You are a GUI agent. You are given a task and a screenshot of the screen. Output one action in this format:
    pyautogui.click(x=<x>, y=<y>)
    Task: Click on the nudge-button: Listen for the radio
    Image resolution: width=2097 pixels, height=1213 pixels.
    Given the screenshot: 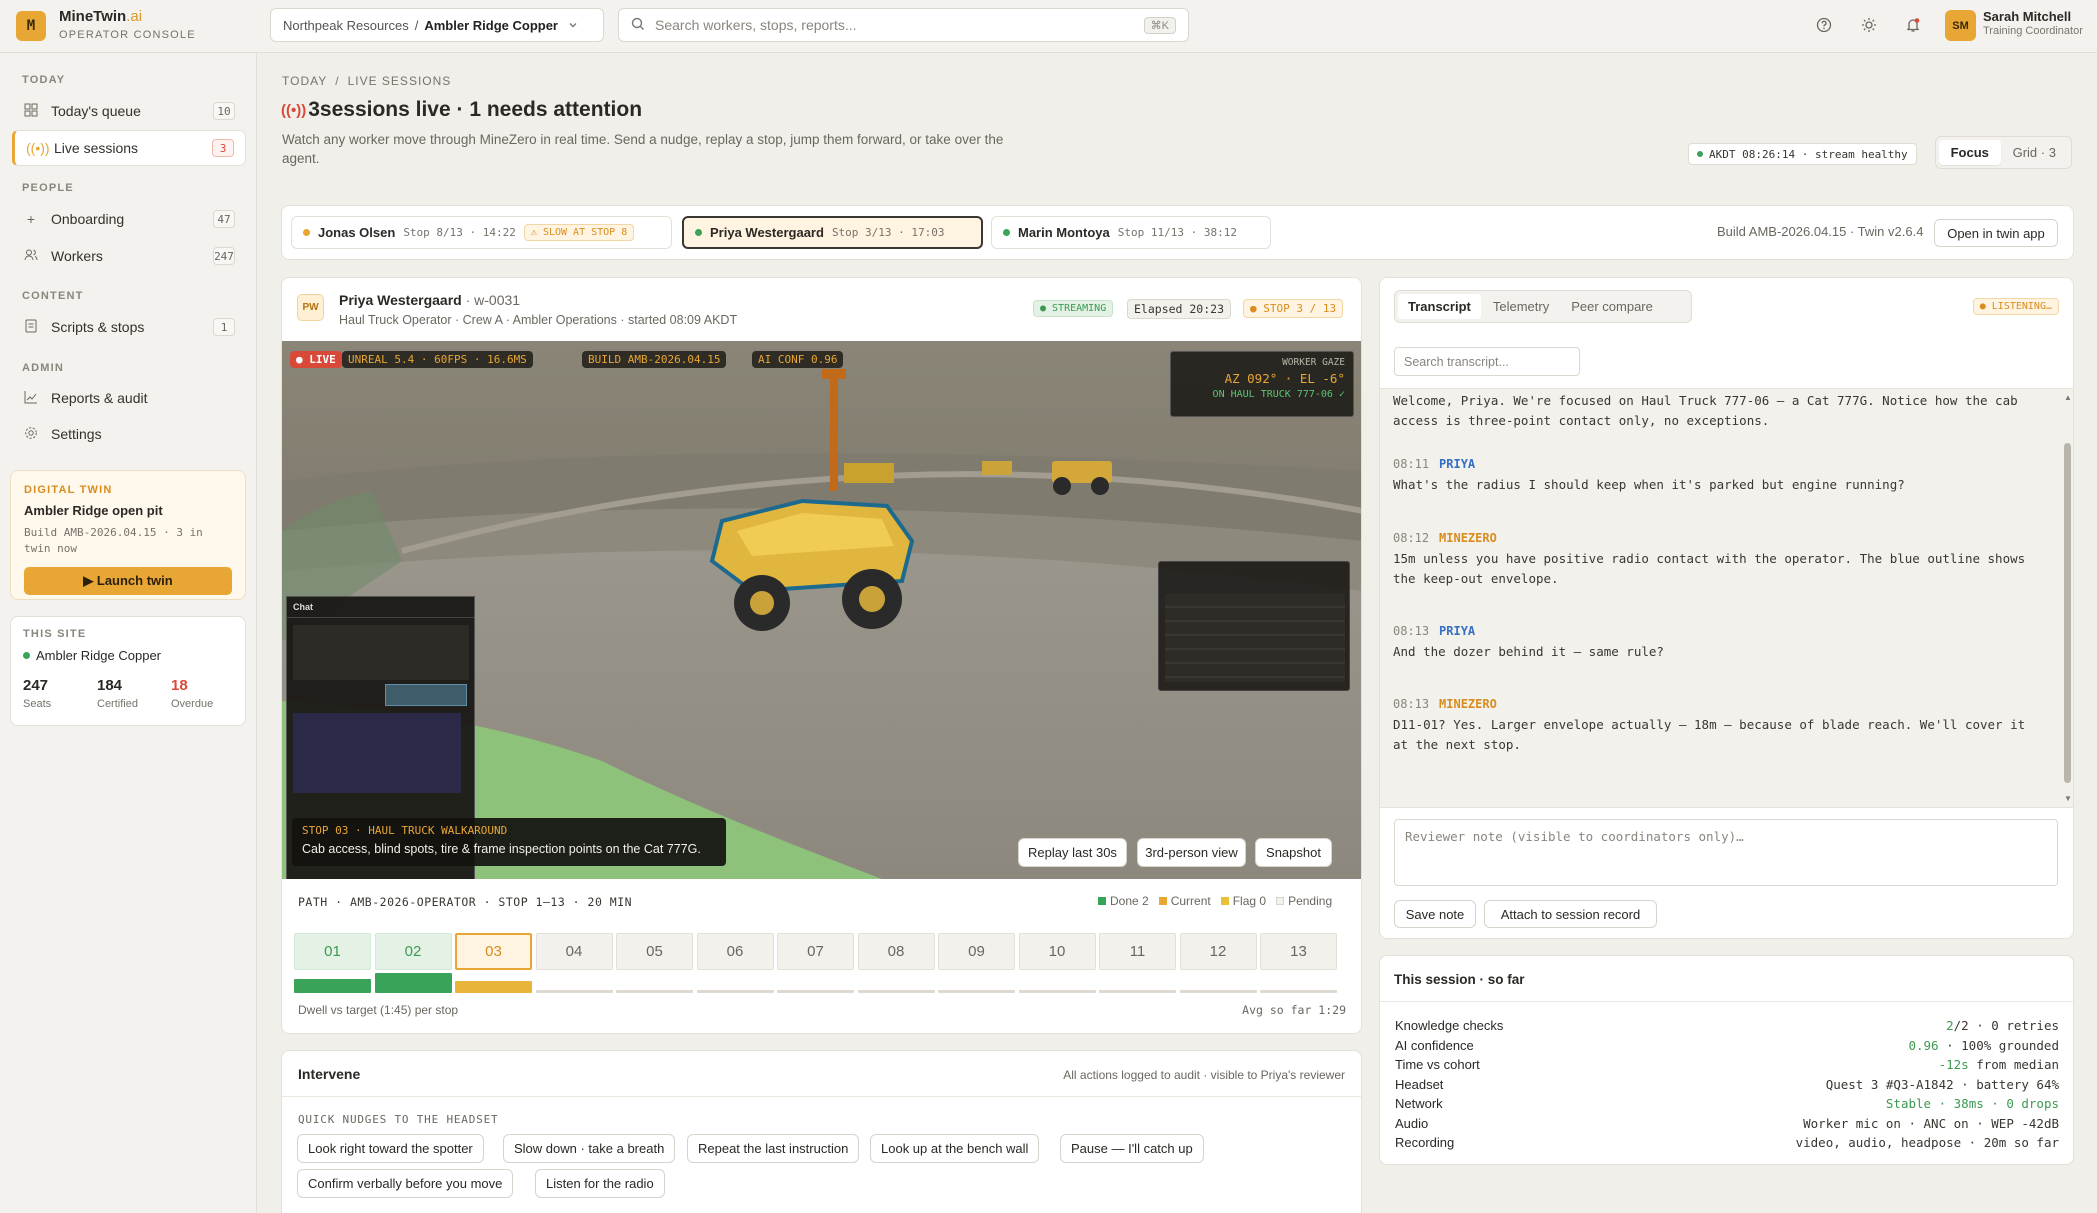 What is the action you would take?
    pyautogui.click(x=600, y=1183)
    